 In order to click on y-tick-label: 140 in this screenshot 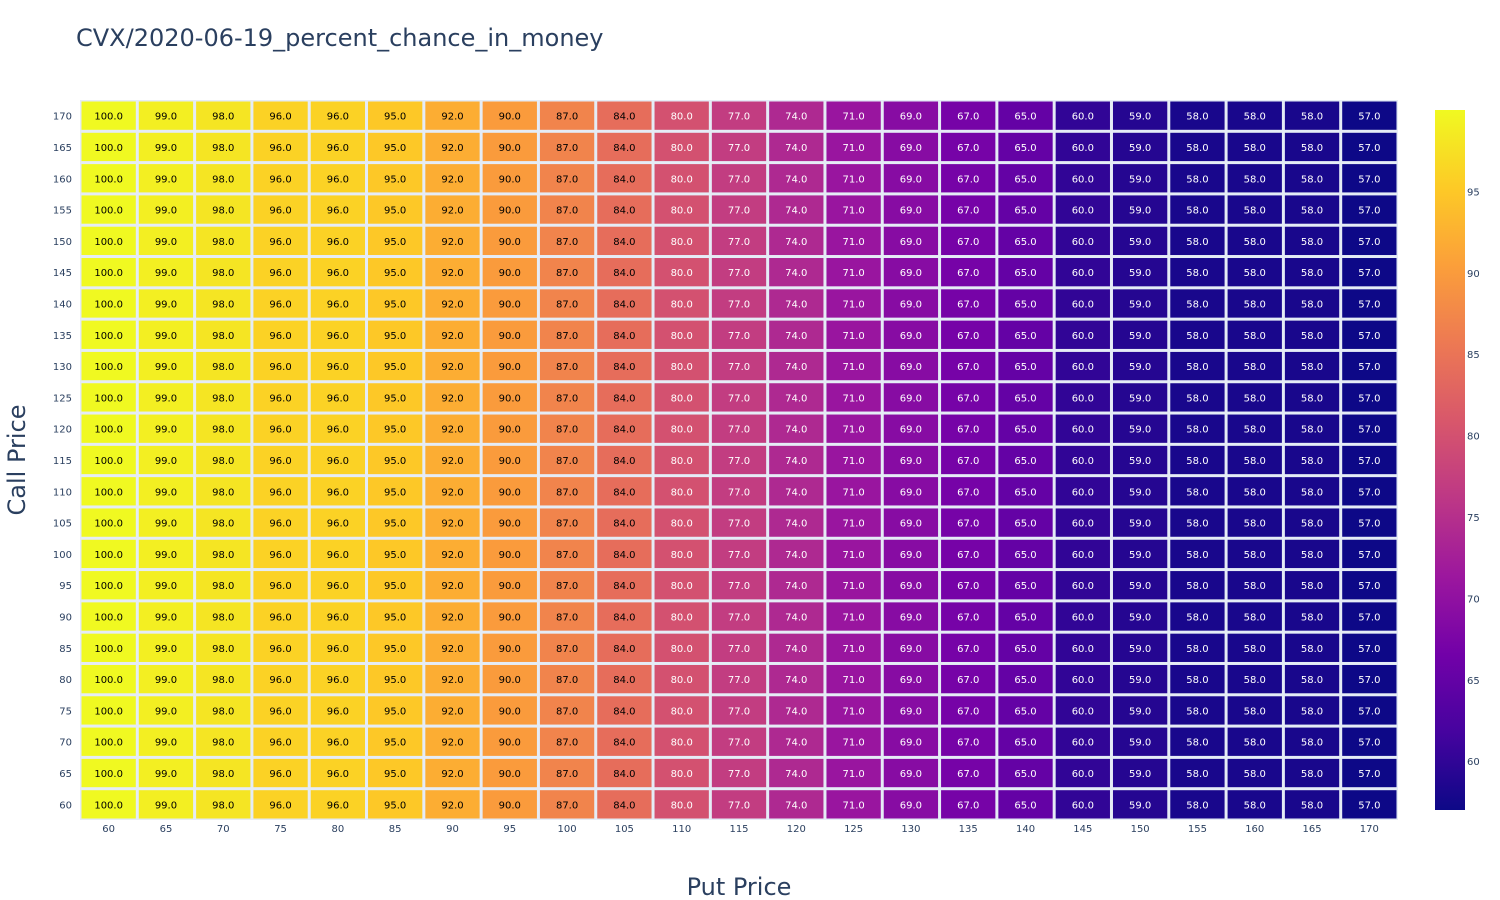, I will do `click(62, 304)`.